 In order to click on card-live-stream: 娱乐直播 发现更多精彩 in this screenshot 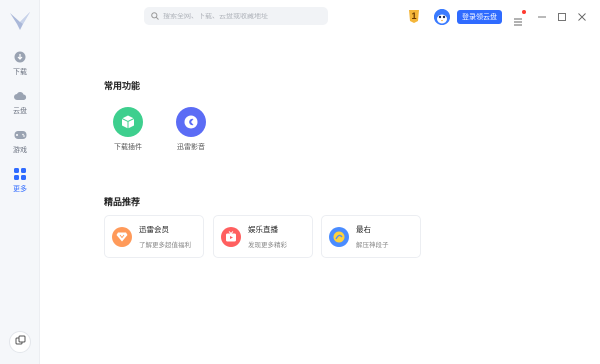, I will do `click(263, 236)`.